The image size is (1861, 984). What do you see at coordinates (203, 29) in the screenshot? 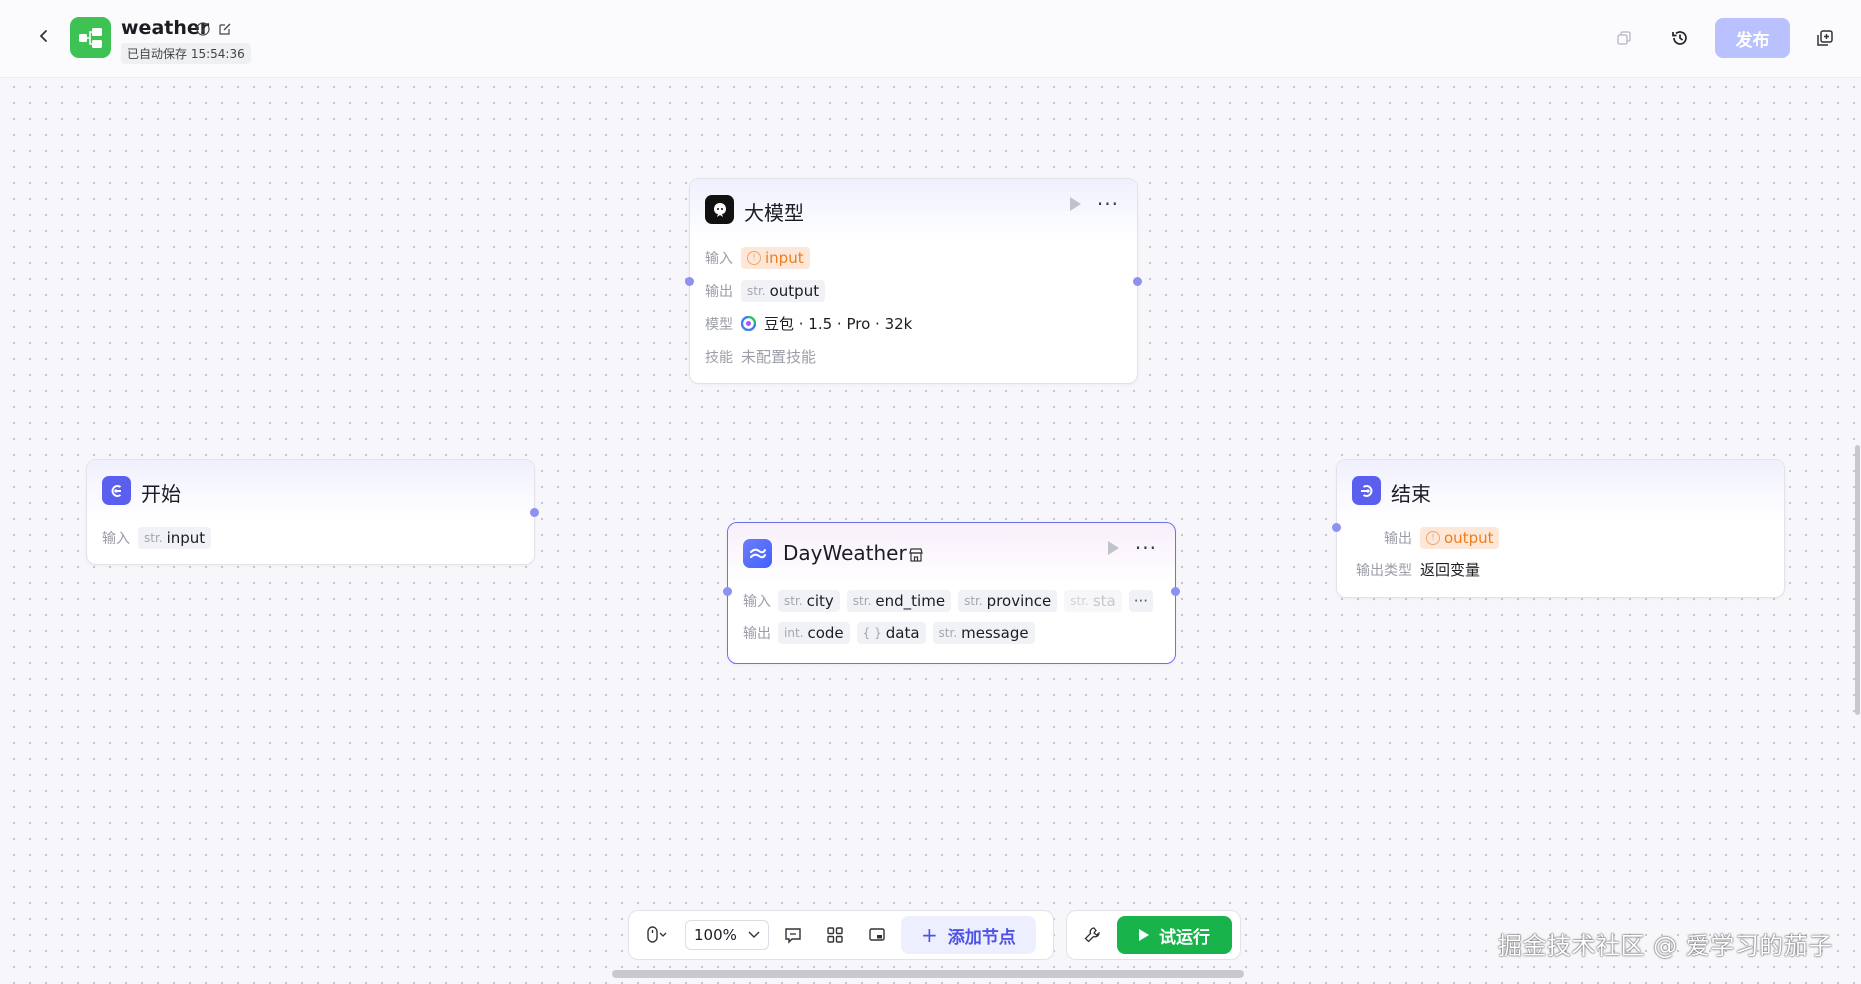
I see `info-icon` at bounding box center [203, 29].